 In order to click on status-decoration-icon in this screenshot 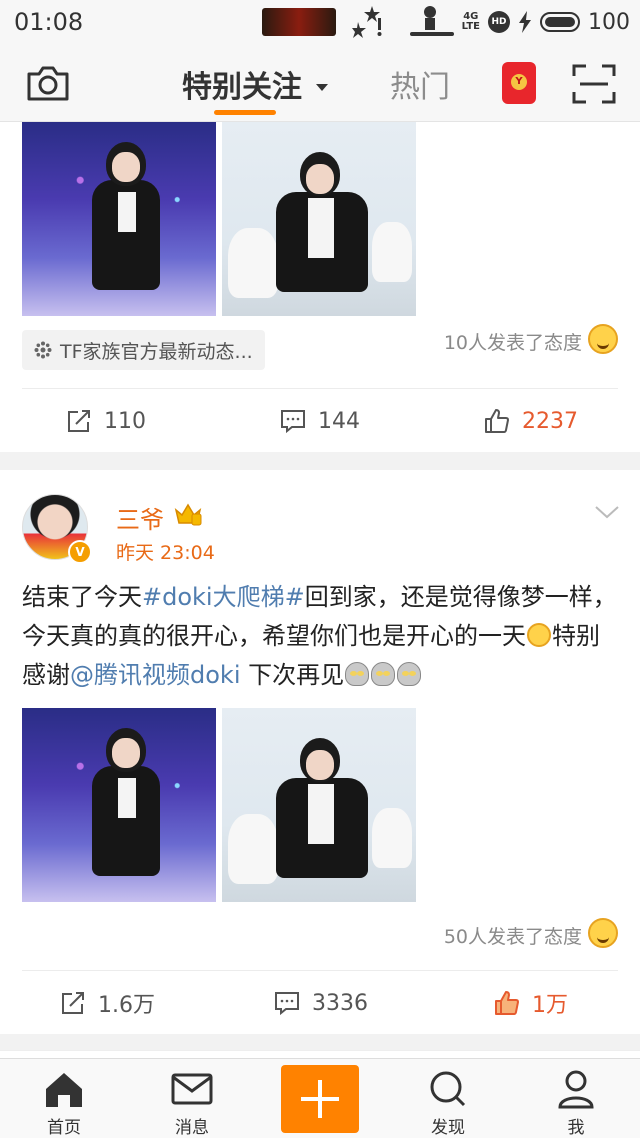, I will do `click(367, 22)`.